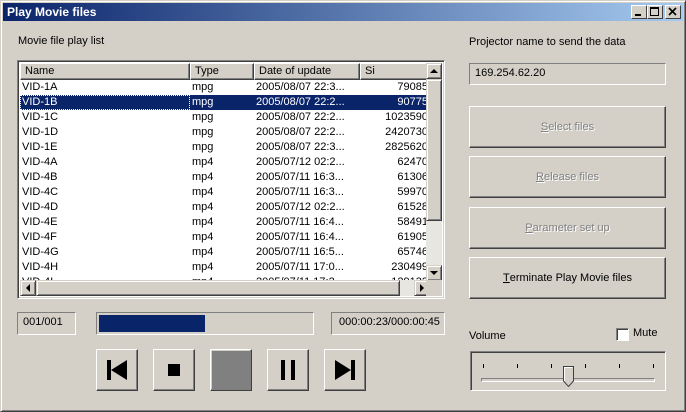 This screenshot has width=686, height=412. What do you see at coordinates (40, 177) in the screenshot?
I see `cell-name: VID-4B` at bounding box center [40, 177].